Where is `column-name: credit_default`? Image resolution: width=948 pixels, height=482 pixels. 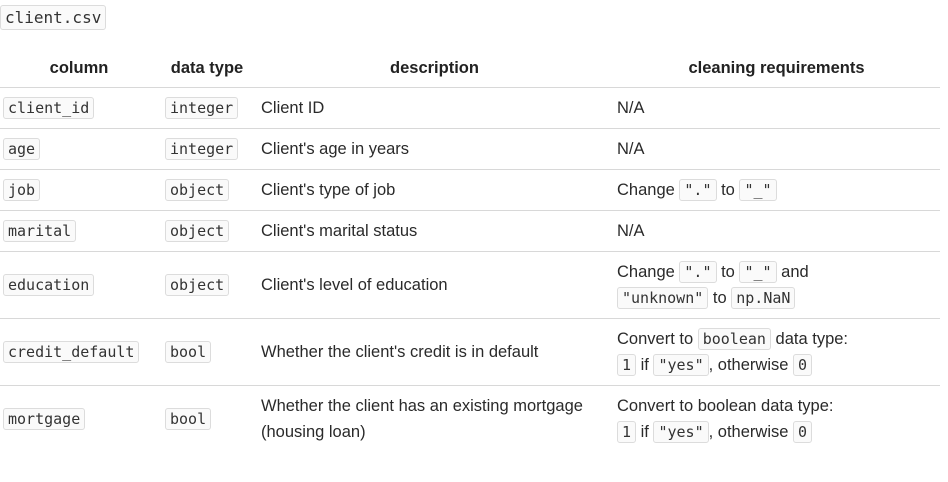 column-name: credit_default is located at coordinates (71, 352).